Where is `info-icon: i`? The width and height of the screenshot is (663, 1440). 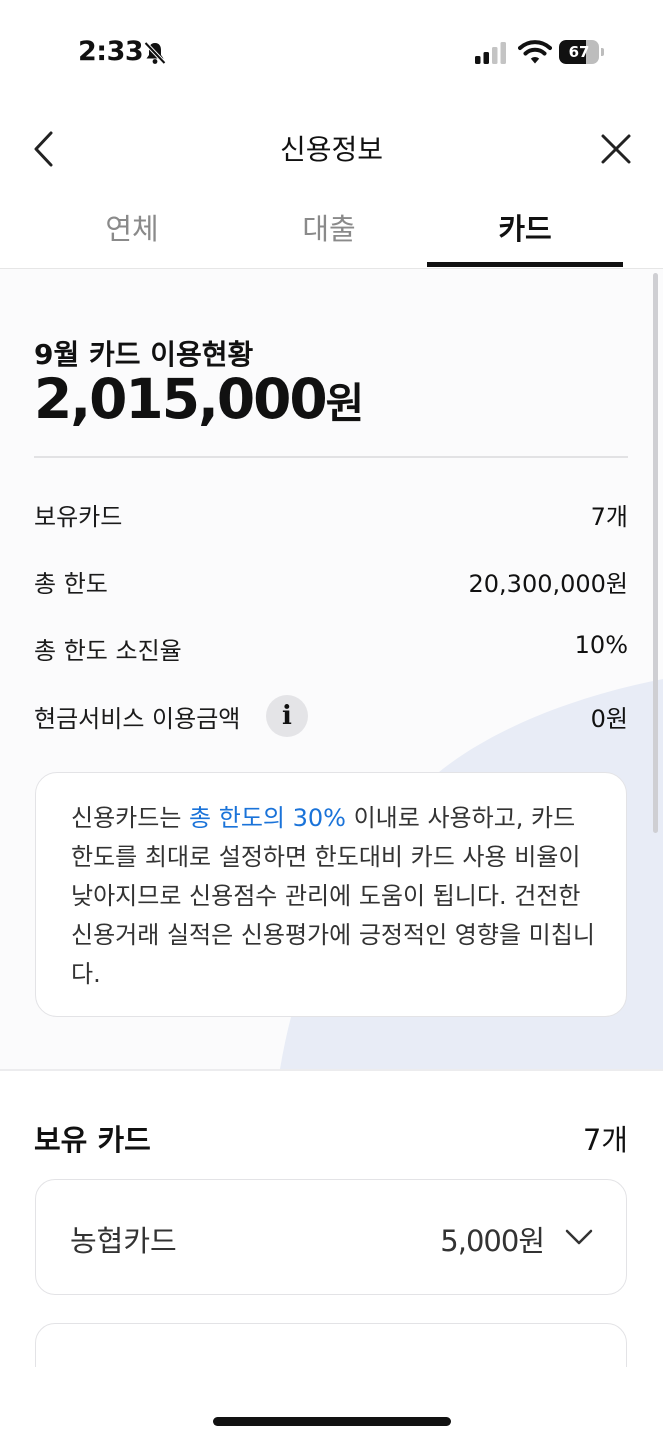 info-icon: i is located at coordinates (287, 716).